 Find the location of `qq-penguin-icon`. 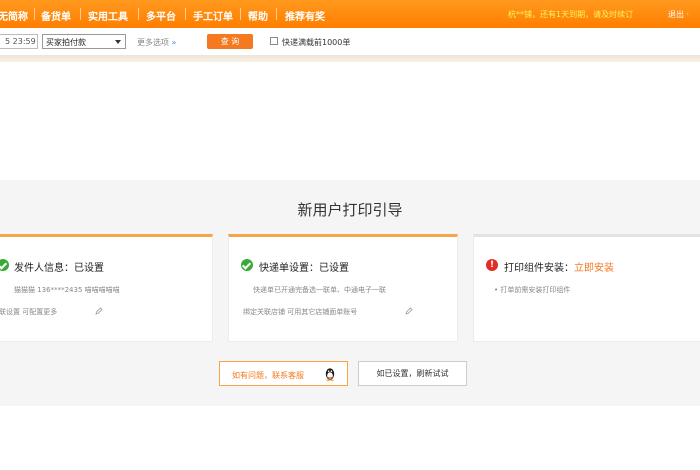

qq-penguin-icon is located at coordinates (330, 374).